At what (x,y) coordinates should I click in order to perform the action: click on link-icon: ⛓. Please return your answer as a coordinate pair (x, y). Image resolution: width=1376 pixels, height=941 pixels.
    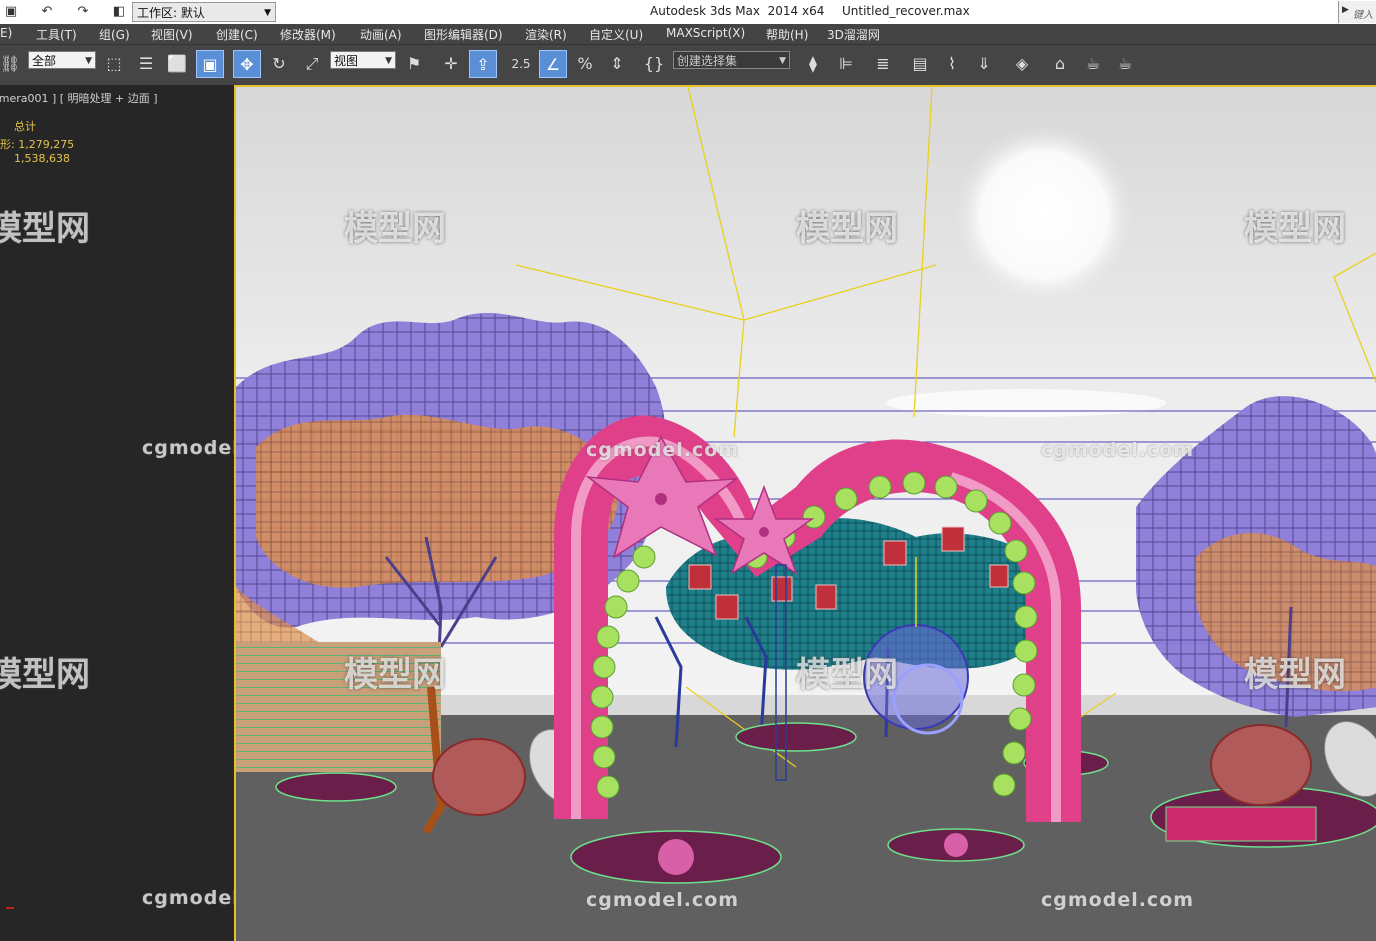
    Looking at the image, I should click on (10, 64).